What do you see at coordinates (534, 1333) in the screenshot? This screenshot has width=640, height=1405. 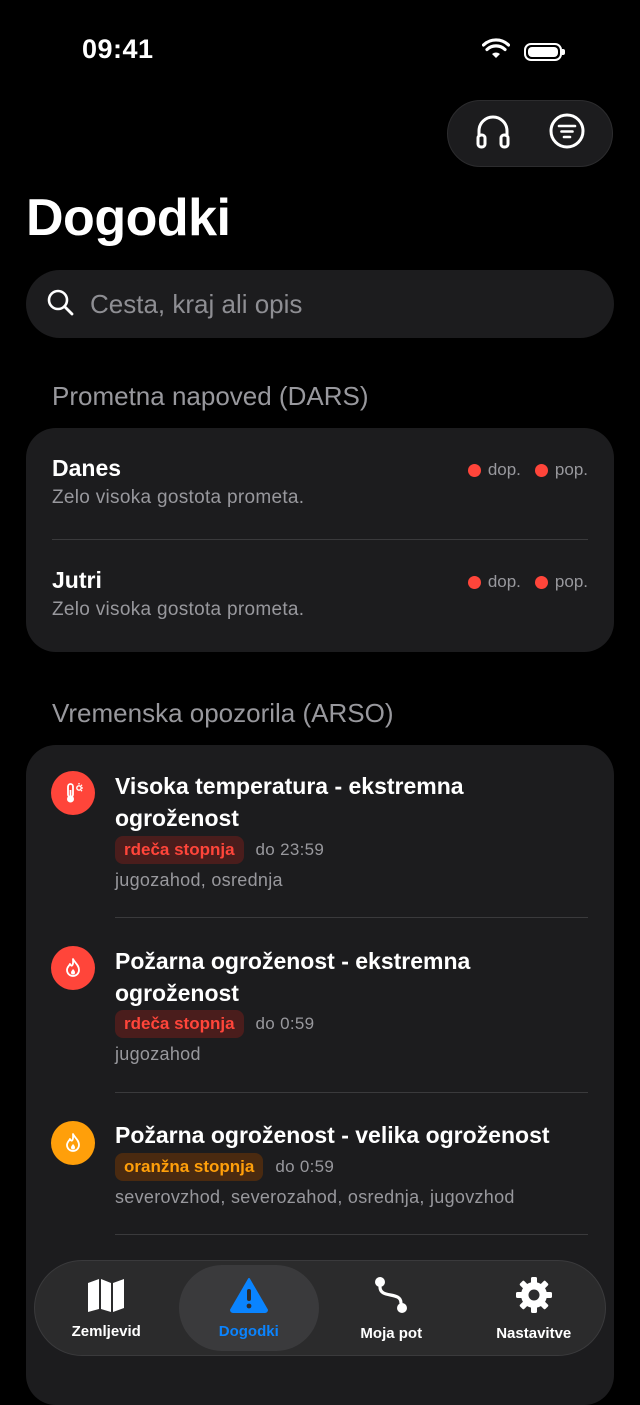 I see `tab-label: Nastavitve` at bounding box center [534, 1333].